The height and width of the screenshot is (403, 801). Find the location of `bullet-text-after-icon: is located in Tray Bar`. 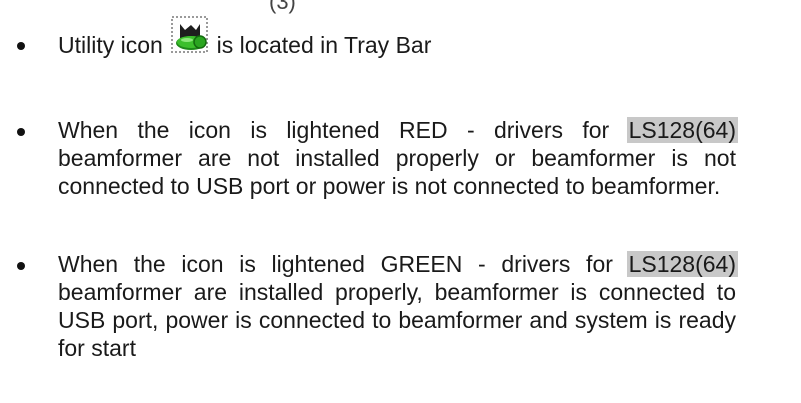

bullet-text-after-icon: is located in Tray Bar is located at coordinates (324, 45).